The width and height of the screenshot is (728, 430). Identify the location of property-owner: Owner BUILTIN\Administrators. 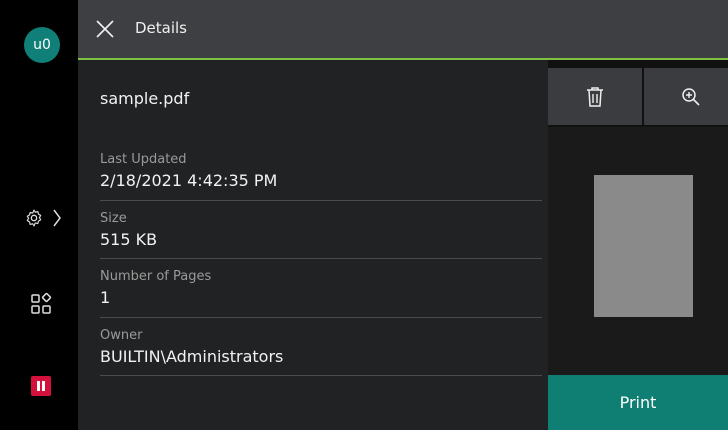
(320, 347).